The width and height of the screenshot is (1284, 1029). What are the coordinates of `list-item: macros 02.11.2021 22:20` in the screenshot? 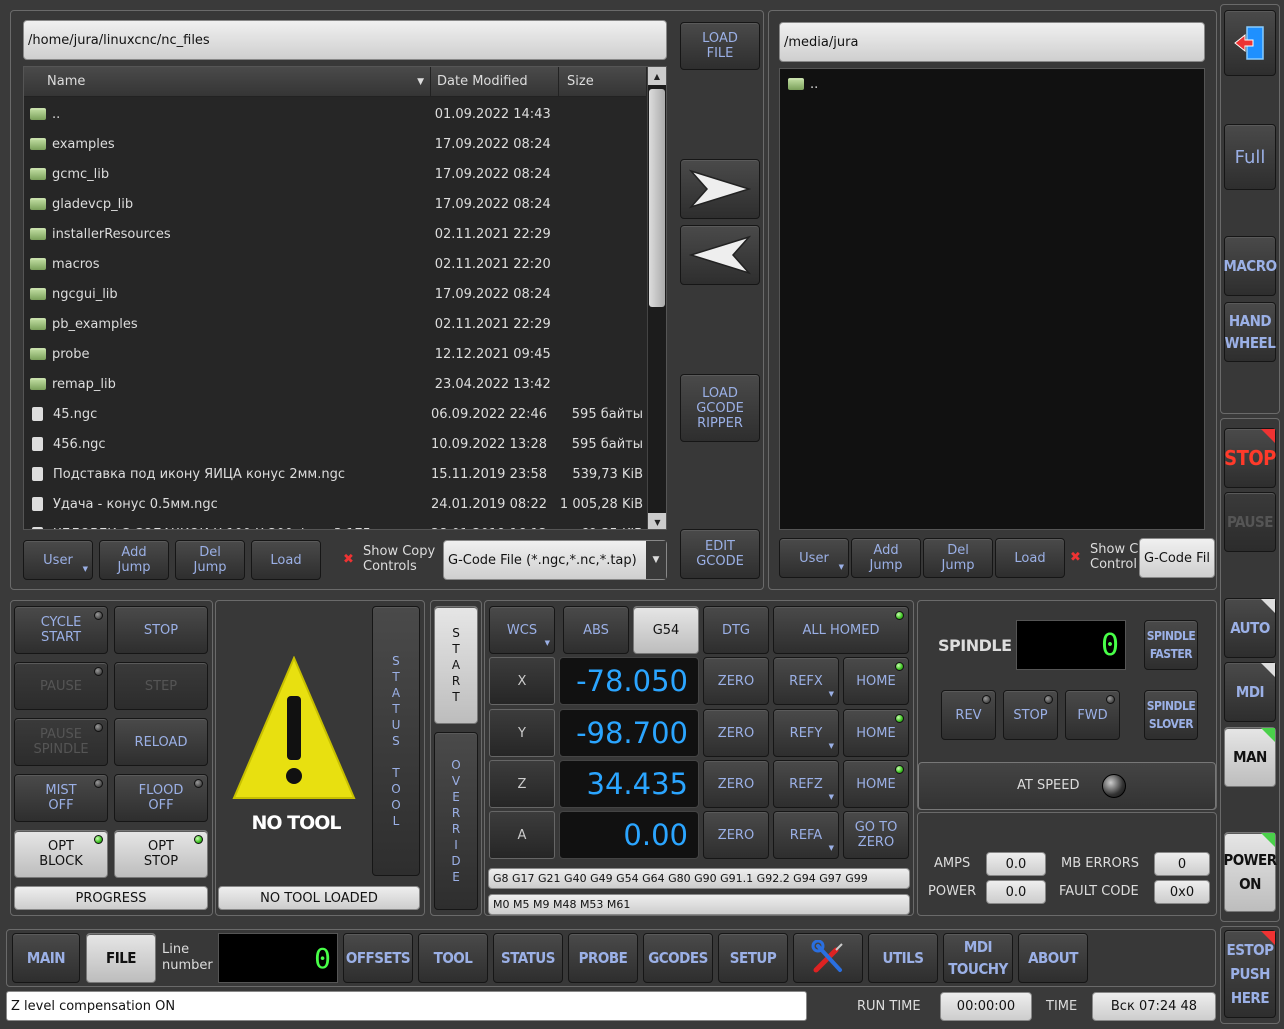 It's located at (335, 264).